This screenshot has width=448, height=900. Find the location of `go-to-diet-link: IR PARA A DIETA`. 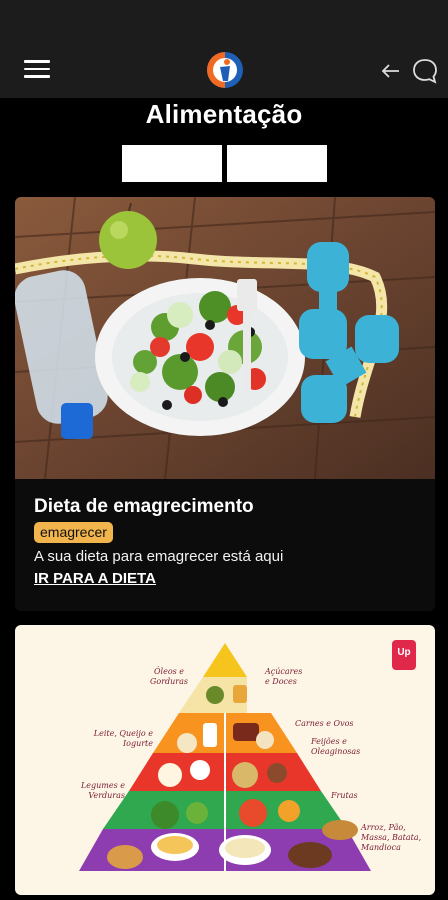

go-to-diet-link: IR PARA A DIETA is located at coordinates (95, 578).